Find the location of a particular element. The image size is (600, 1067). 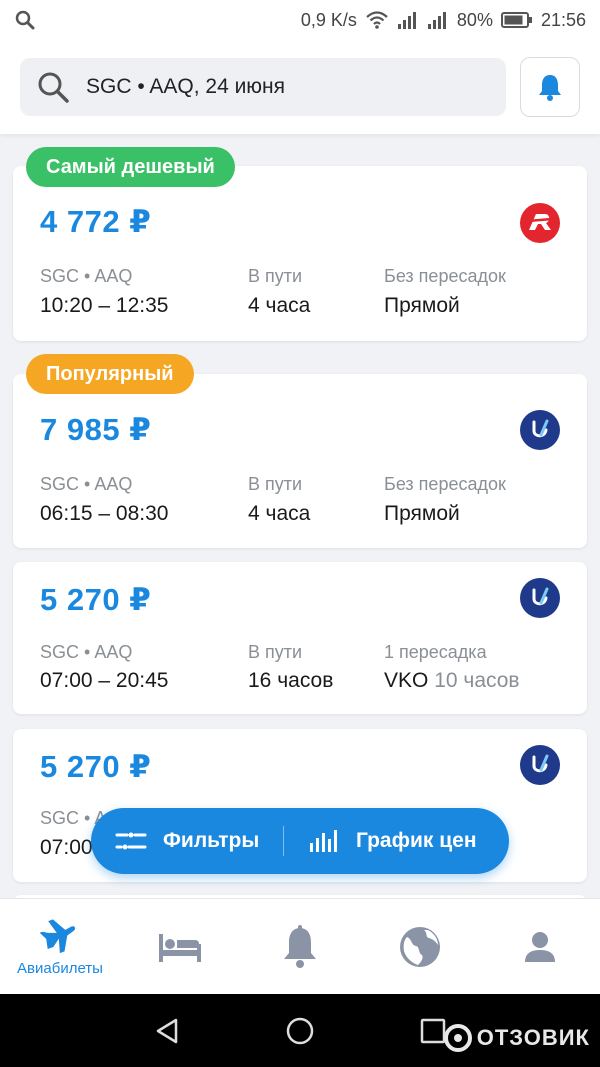

nav-item-hotels is located at coordinates (180, 946).